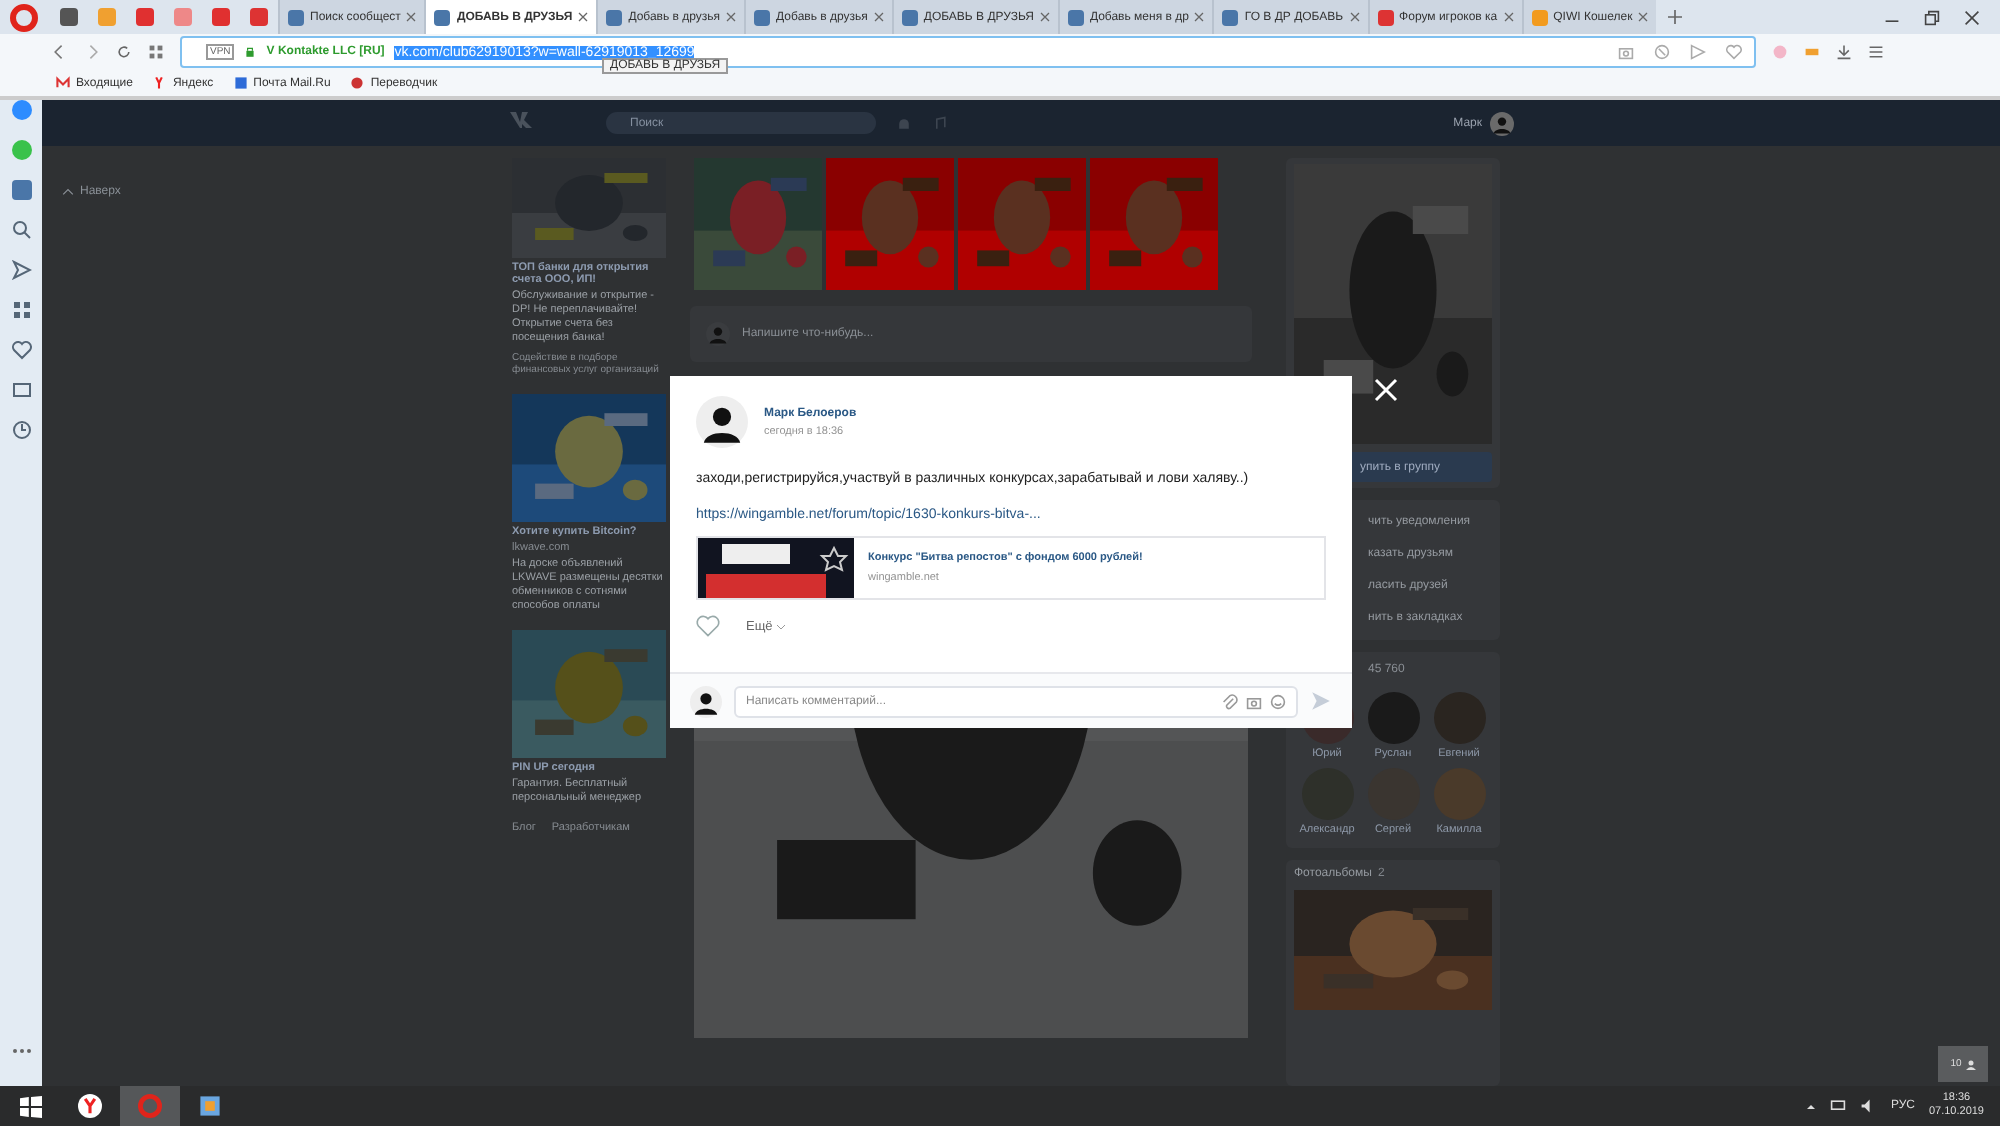  Describe the element at coordinates (68, 192) in the screenshot. I see `chevron-up-icon` at that location.